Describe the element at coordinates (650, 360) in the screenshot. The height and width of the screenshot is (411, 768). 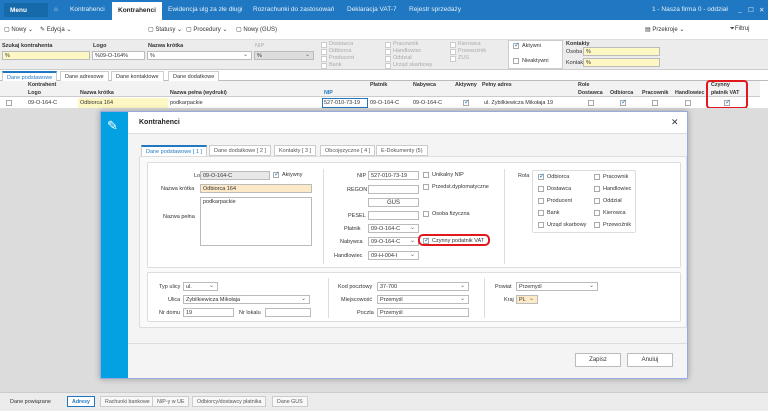
I see `cancel-button: Anuluj` at that location.